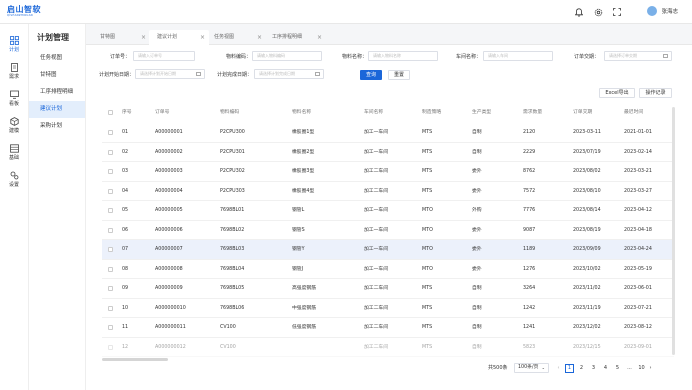  I want to click on next-page-button: ›, so click(650, 368).